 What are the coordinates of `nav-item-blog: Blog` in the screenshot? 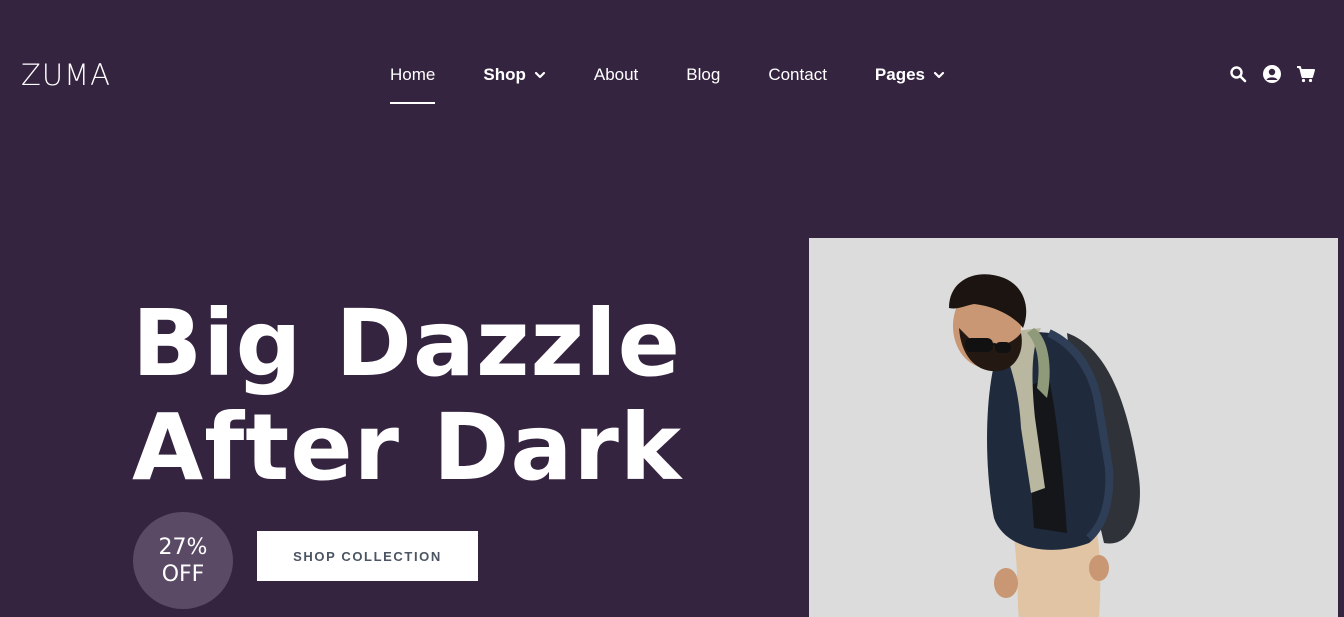 It's located at (703, 75).